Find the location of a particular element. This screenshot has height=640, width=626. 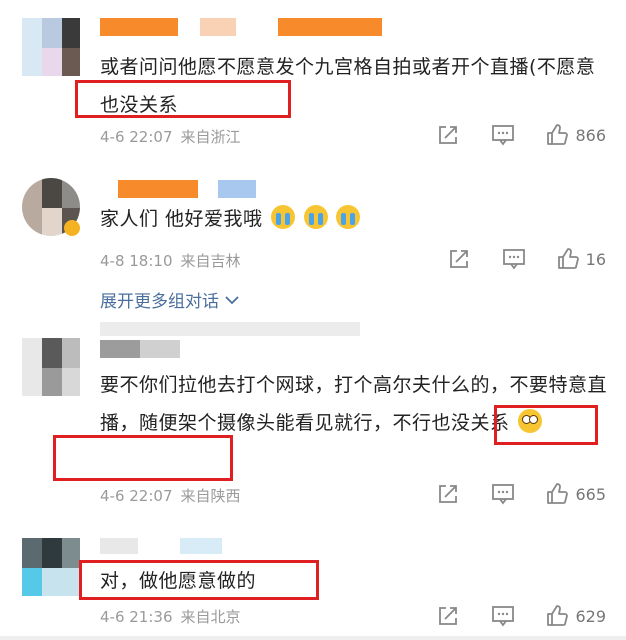

verified-badge is located at coordinates (72, 228).